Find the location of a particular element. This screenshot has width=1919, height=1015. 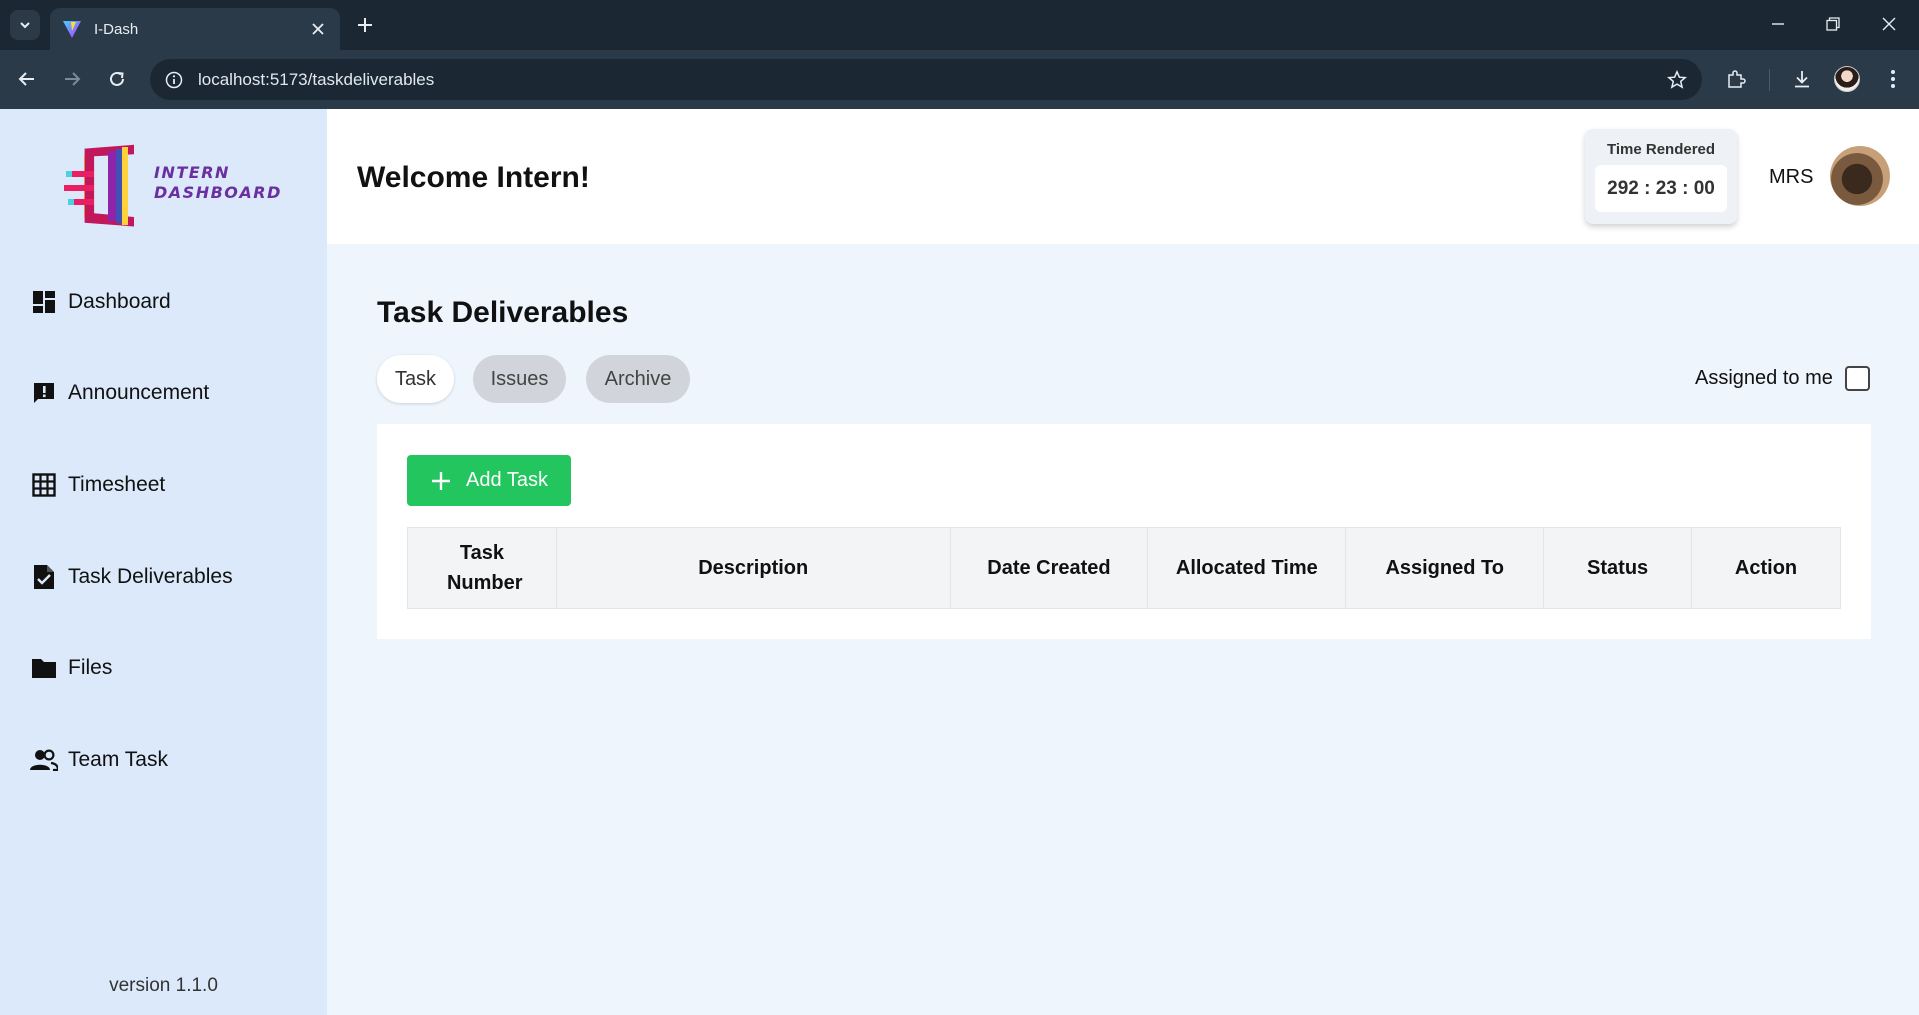

restore-button is located at coordinates (1833, 24).